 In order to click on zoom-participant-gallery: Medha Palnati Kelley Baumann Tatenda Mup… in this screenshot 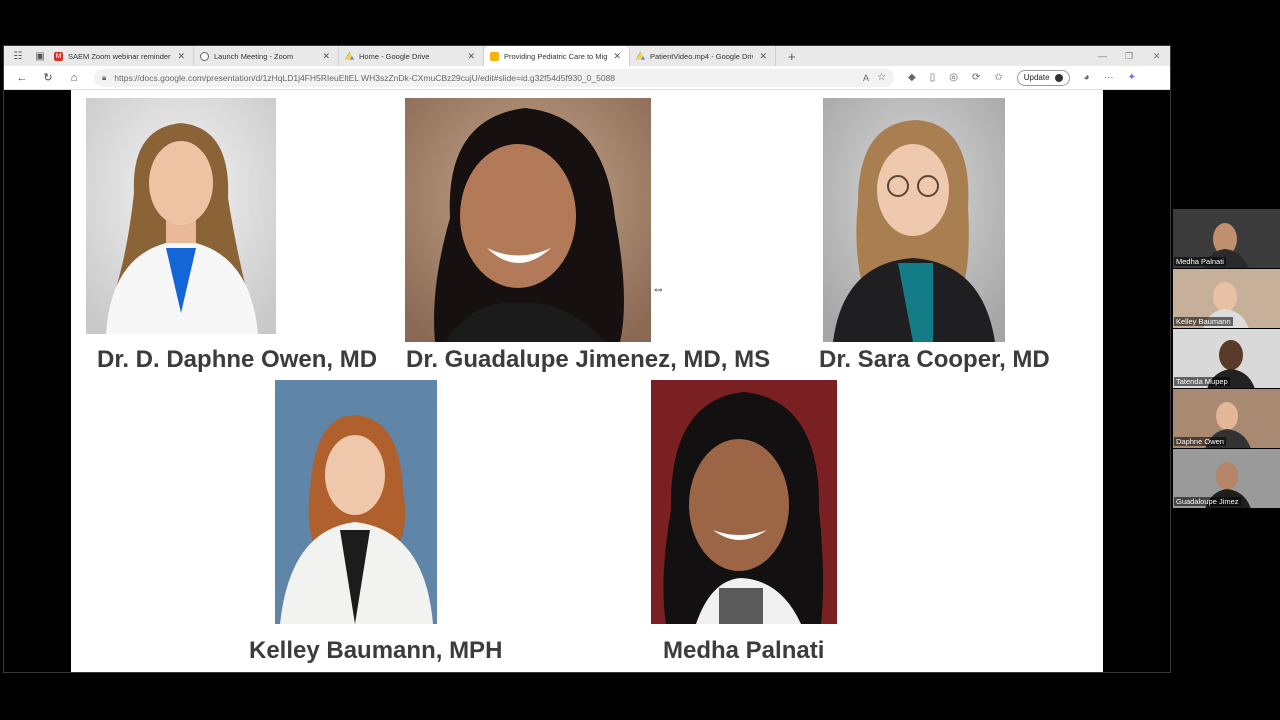, I will do `click(1226, 359)`.